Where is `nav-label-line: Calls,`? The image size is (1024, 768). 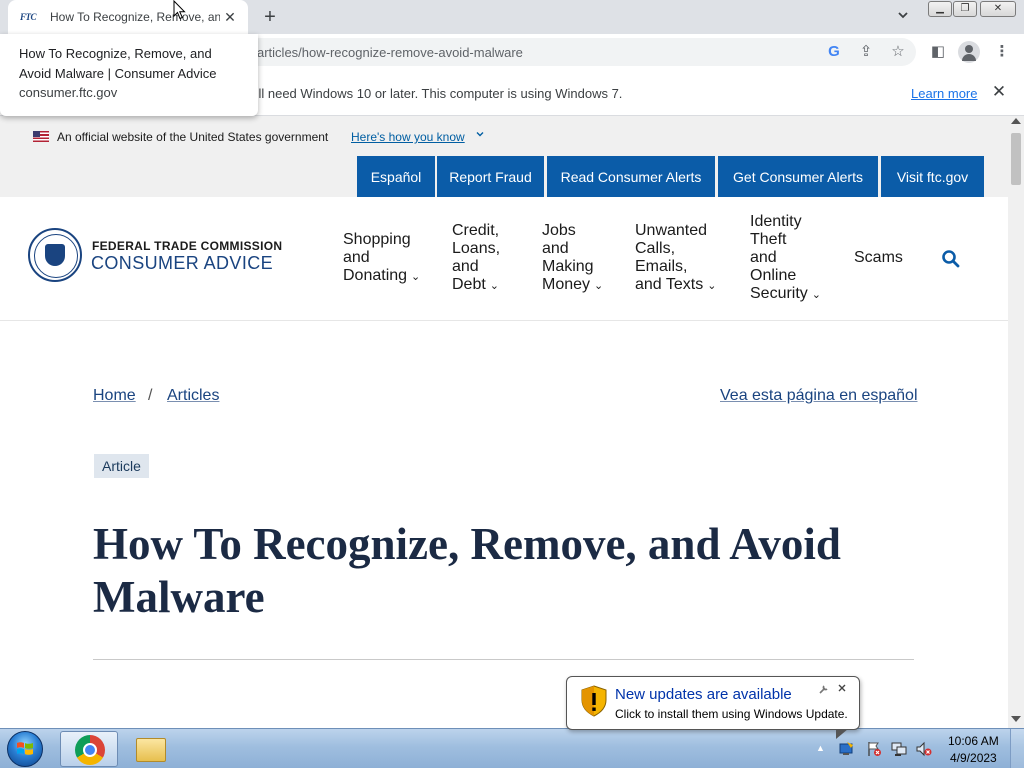 nav-label-line: Calls, is located at coordinates (655, 248).